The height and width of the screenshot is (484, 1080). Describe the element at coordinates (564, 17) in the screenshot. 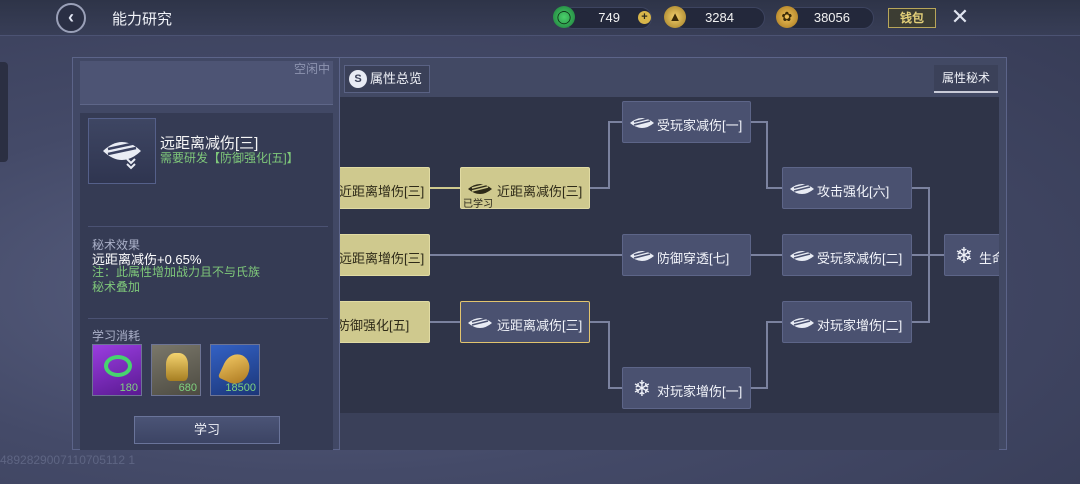

I see `jade-coin-icon: ◯` at that location.